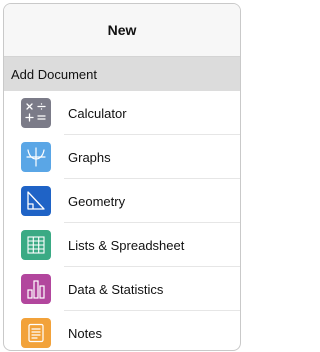 The image size is (320, 352). Describe the element at coordinates (122, 157) in the screenshot. I see `menu-item-graphs: Graphs` at that location.